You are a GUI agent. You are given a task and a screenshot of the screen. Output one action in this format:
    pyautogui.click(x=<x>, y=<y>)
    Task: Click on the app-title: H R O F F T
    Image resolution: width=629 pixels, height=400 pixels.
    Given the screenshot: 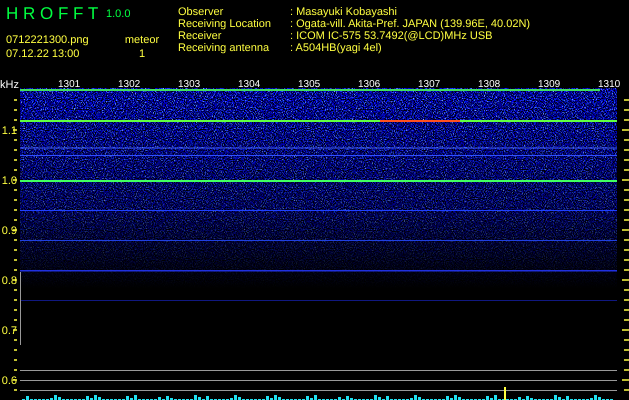 What is the action you would take?
    pyautogui.click(x=53, y=14)
    